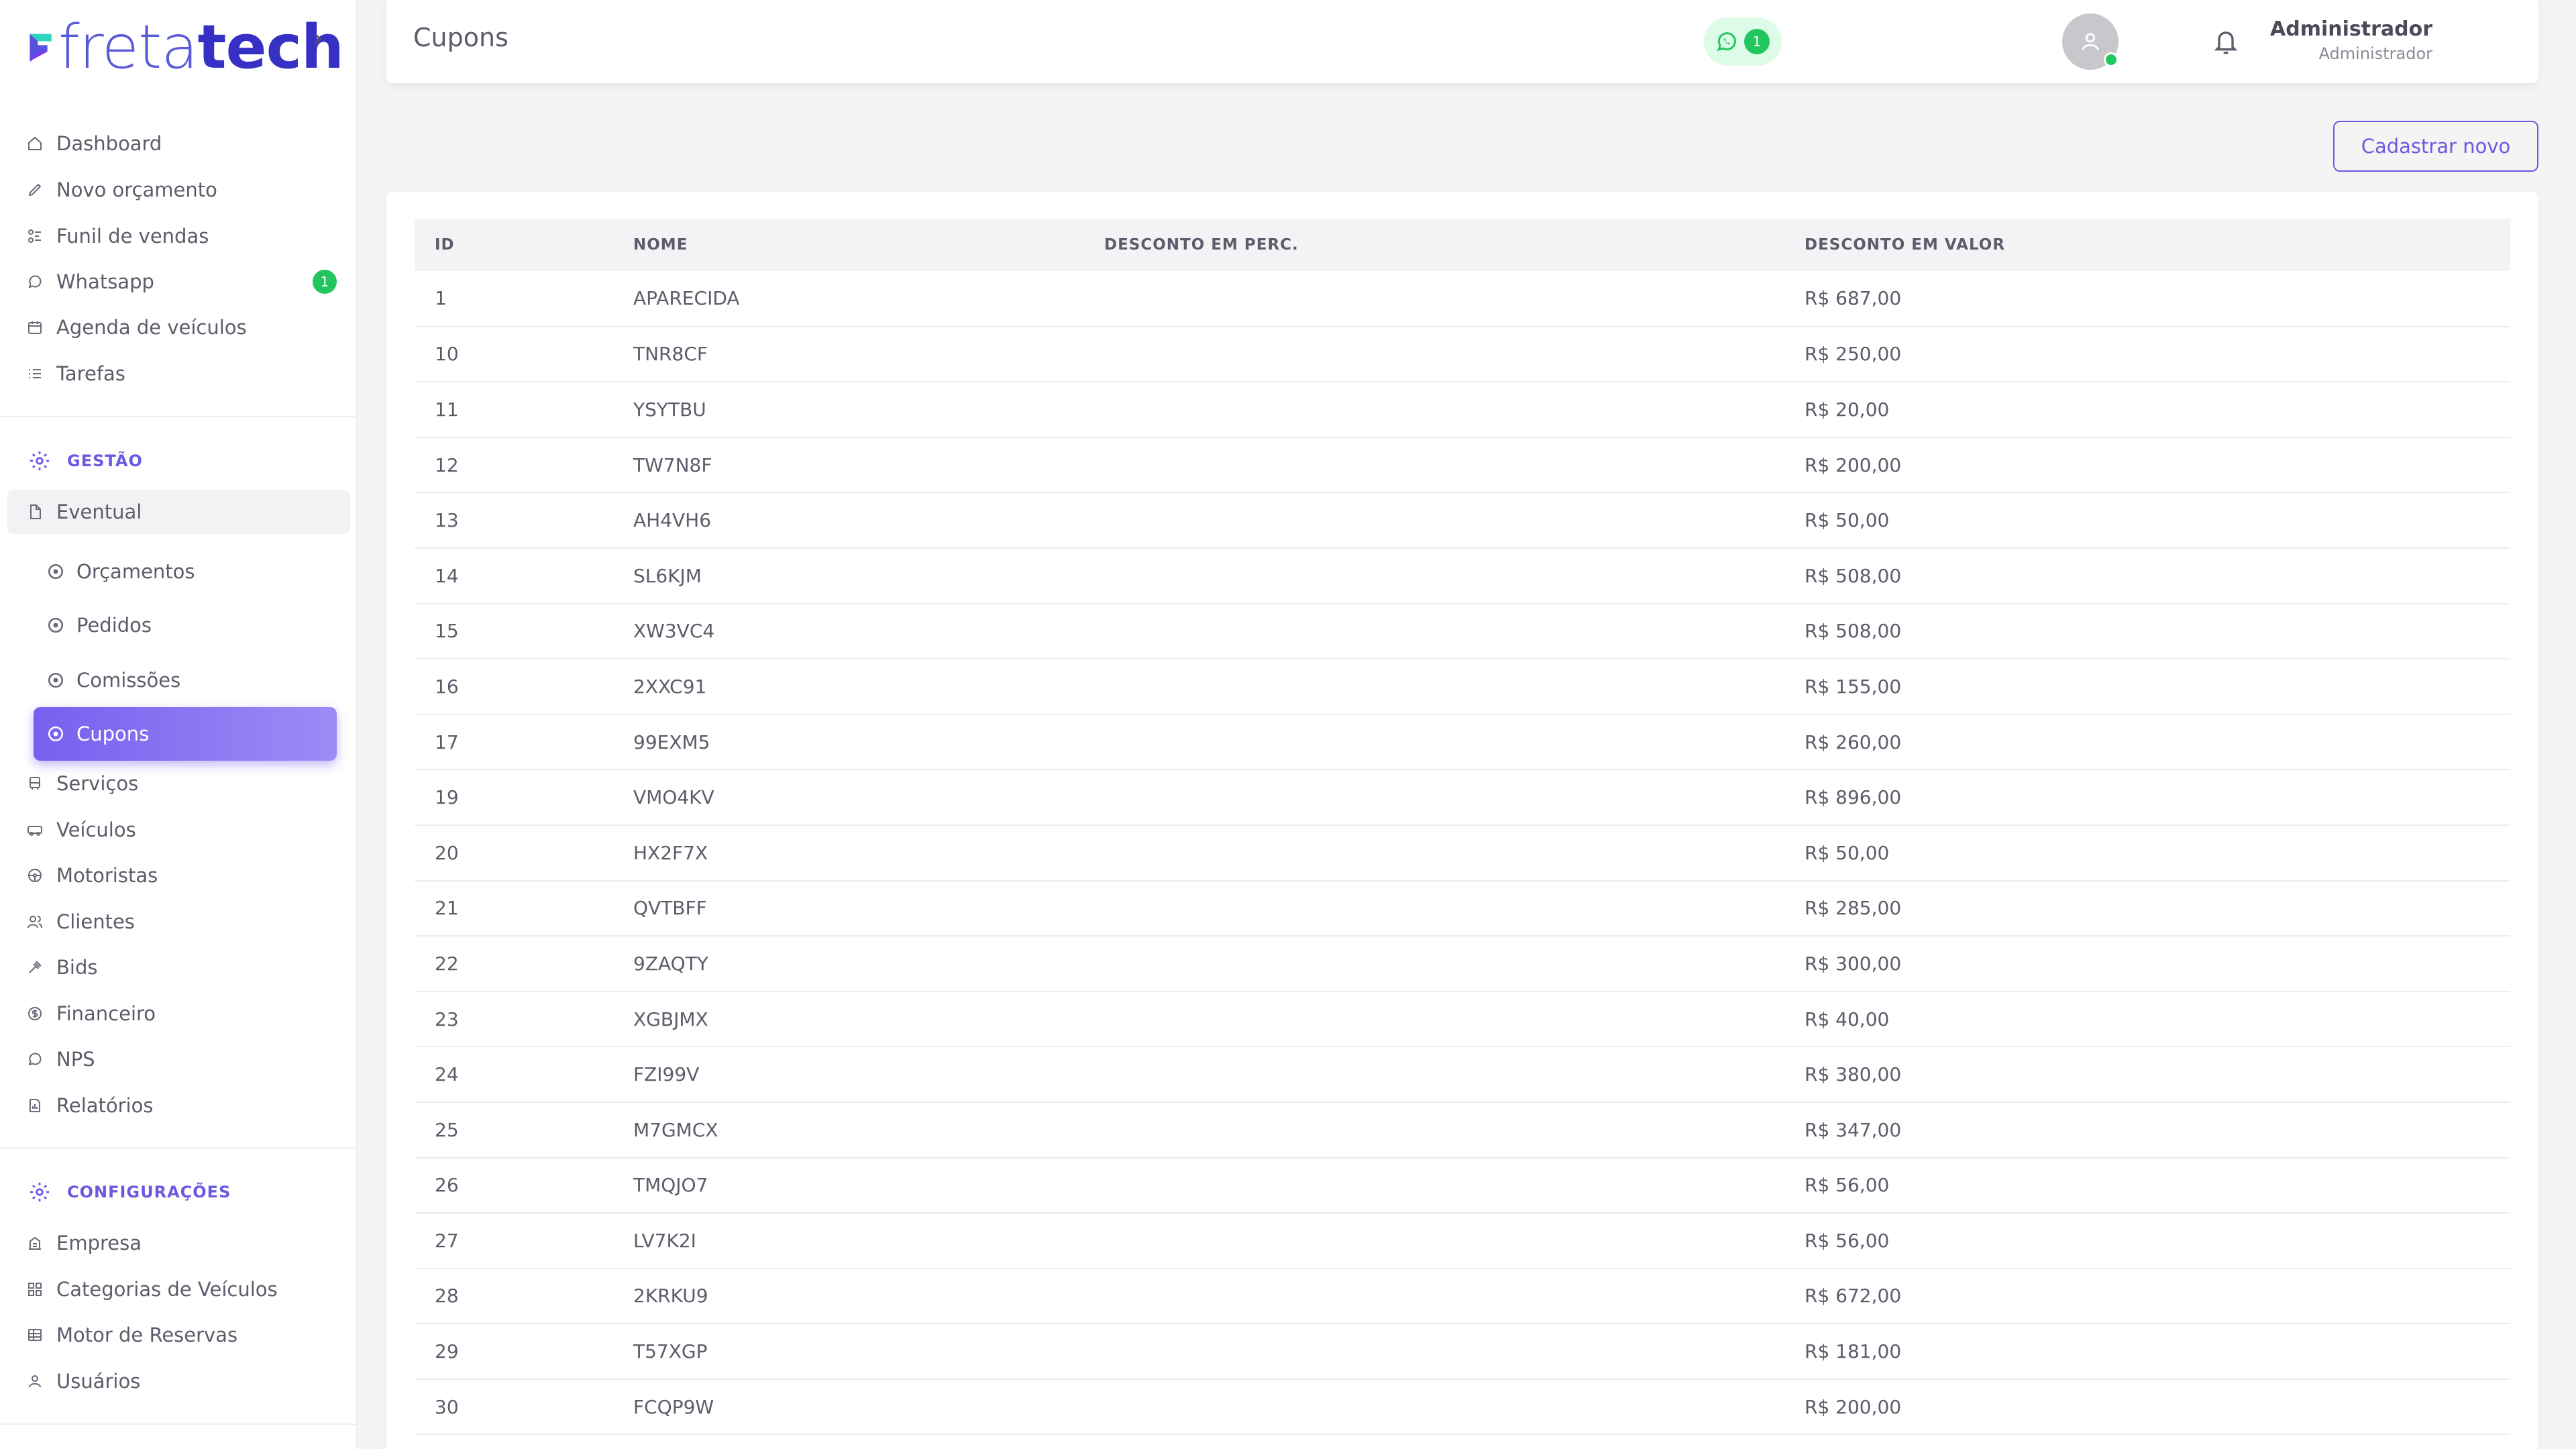 This screenshot has height=1449, width=2576. I want to click on sidebar-item-financeiro: Financeiro, so click(91, 1014).